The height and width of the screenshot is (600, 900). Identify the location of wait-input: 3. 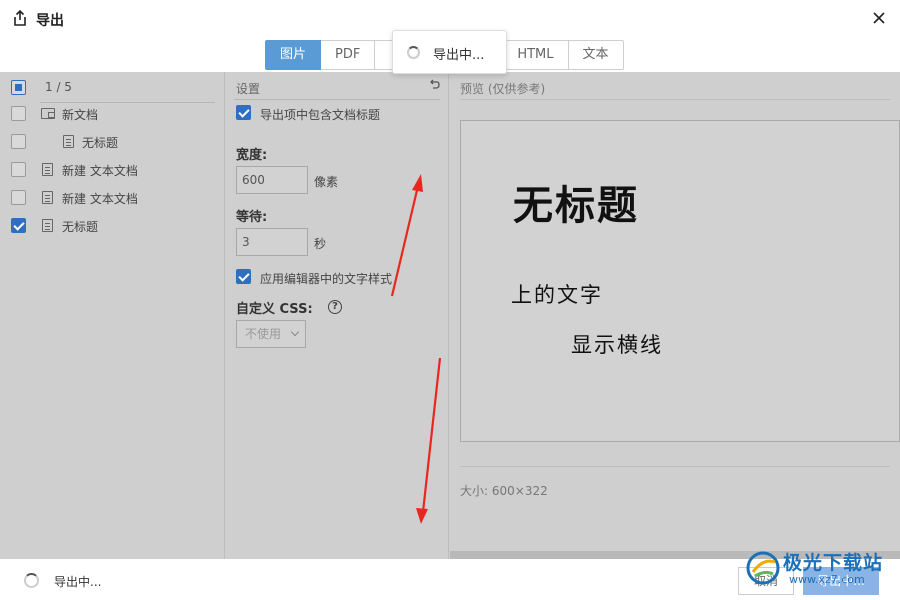
(272, 242).